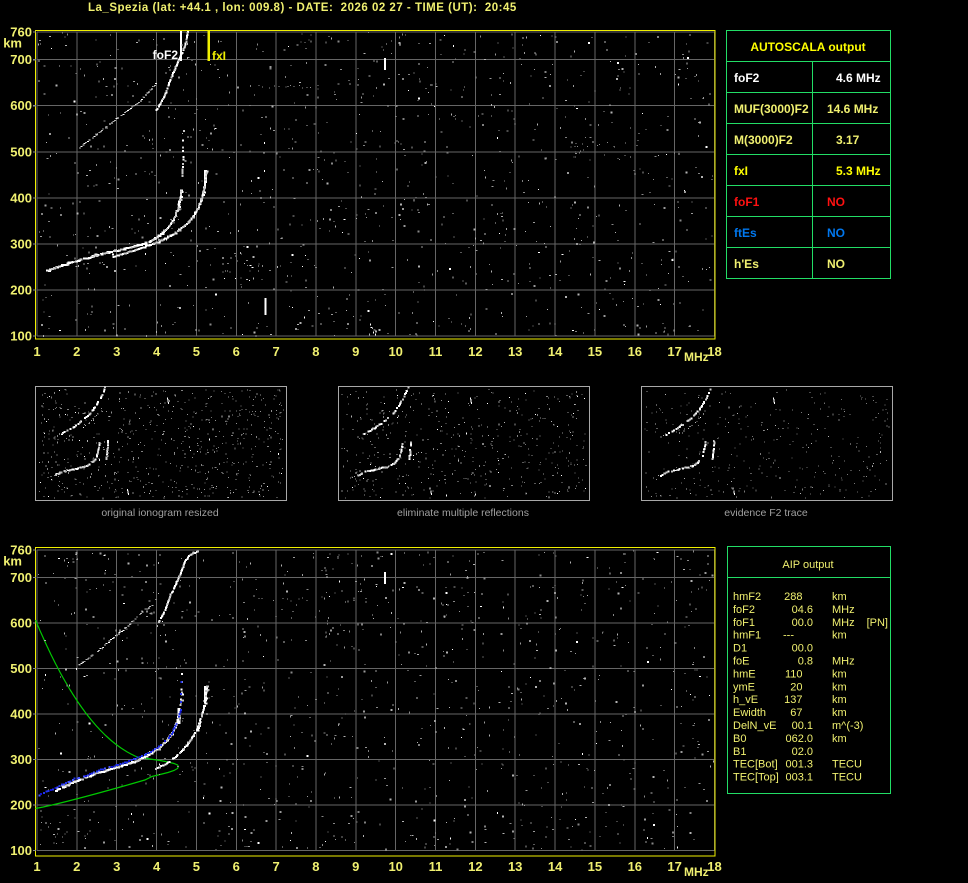 Image resolution: width=968 pixels, height=883 pixels. What do you see at coordinates (741, 662) in the screenshot?
I see `svg-text: foE` at bounding box center [741, 662].